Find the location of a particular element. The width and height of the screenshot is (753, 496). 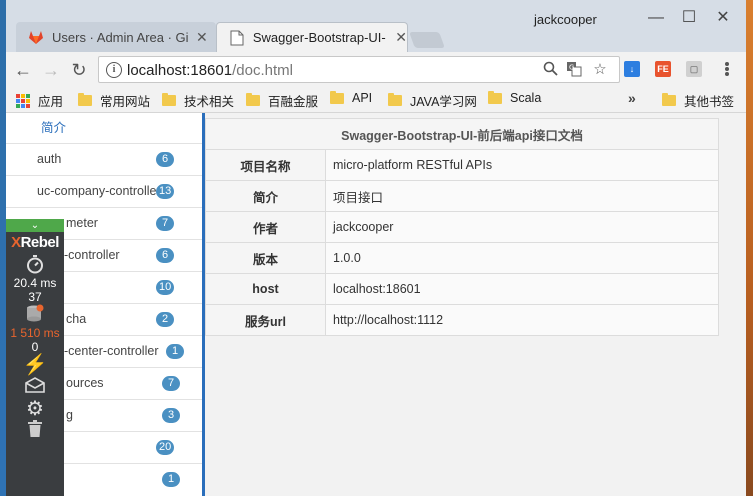

tab-swagger: Swagger-Bootstrap-UI- ✕ is located at coordinates (312, 37).